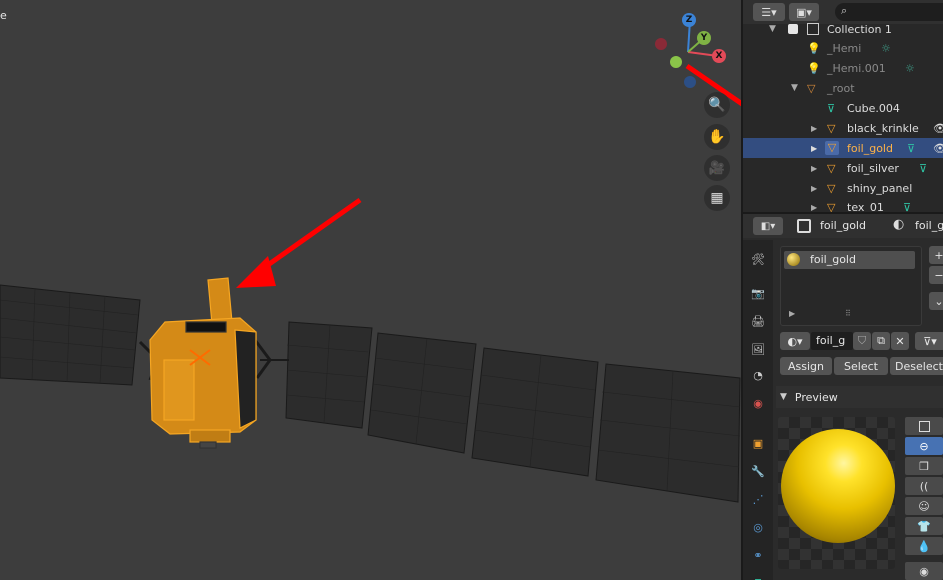 The width and height of the screenshot is (943, 580). I want to click on link-dropdown: ⊽▾, so click(929, 341).